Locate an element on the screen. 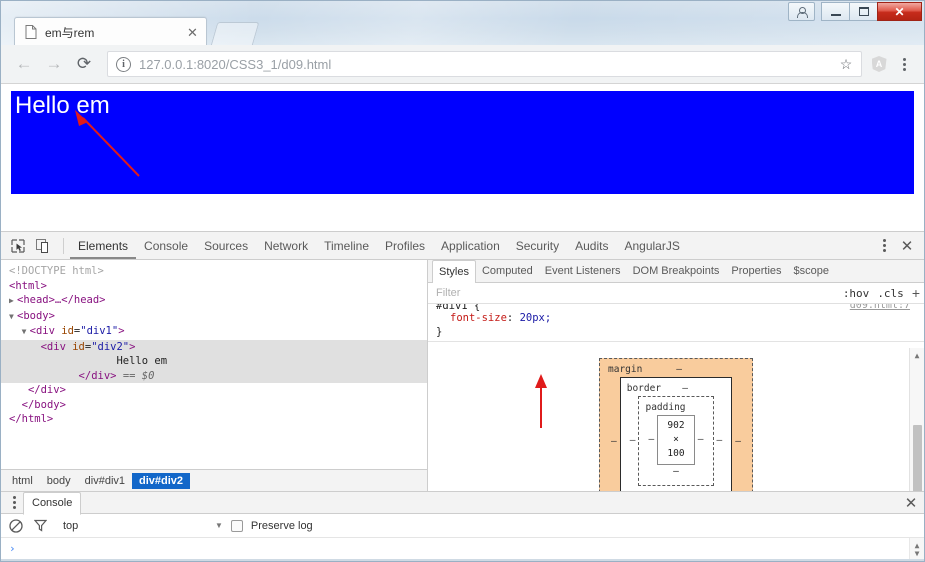 The width and height of the screenshot is (925, 562). preserve-log-checkbox is located at coordinates (236, 525).